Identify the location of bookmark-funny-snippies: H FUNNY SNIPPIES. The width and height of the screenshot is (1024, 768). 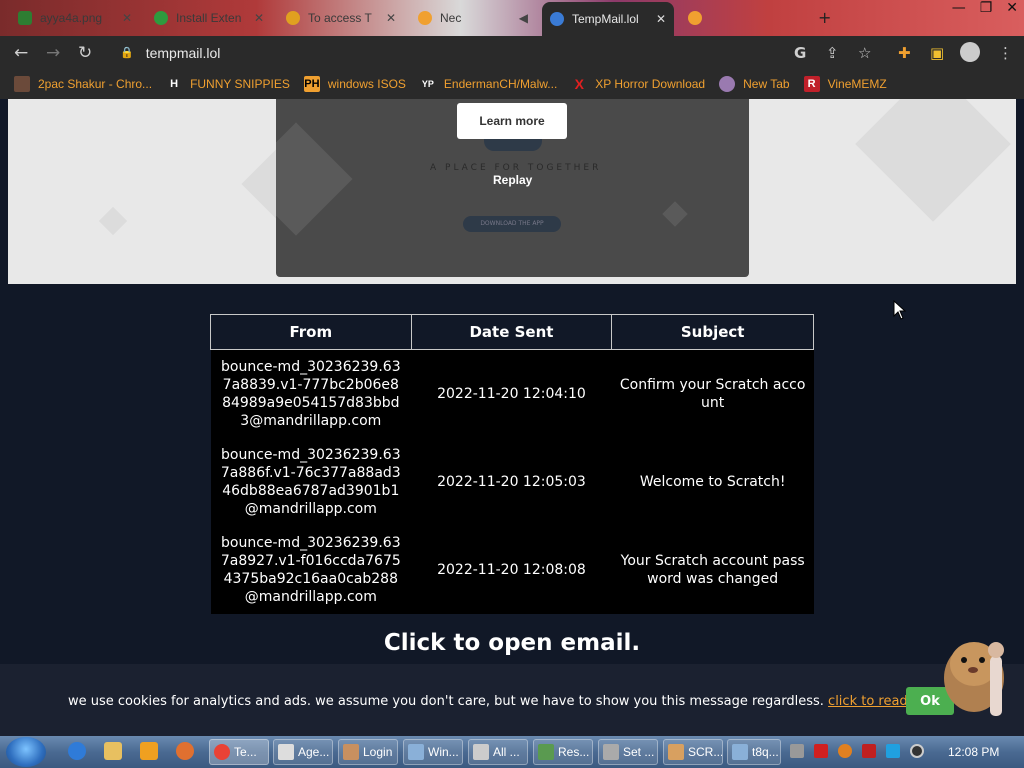
(228, 84).